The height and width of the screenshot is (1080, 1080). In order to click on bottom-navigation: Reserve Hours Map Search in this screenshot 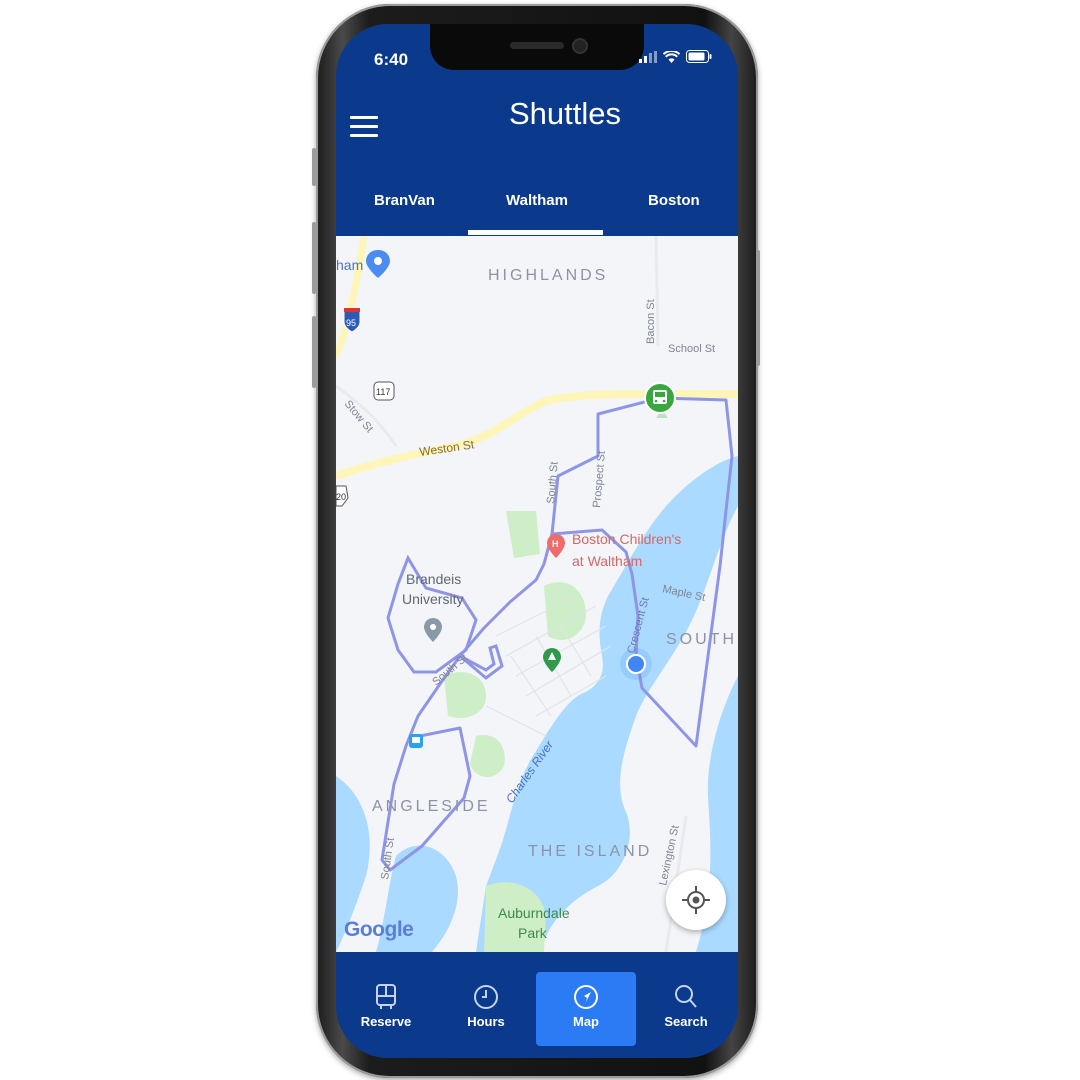, I will do `click(537, 1005)`.